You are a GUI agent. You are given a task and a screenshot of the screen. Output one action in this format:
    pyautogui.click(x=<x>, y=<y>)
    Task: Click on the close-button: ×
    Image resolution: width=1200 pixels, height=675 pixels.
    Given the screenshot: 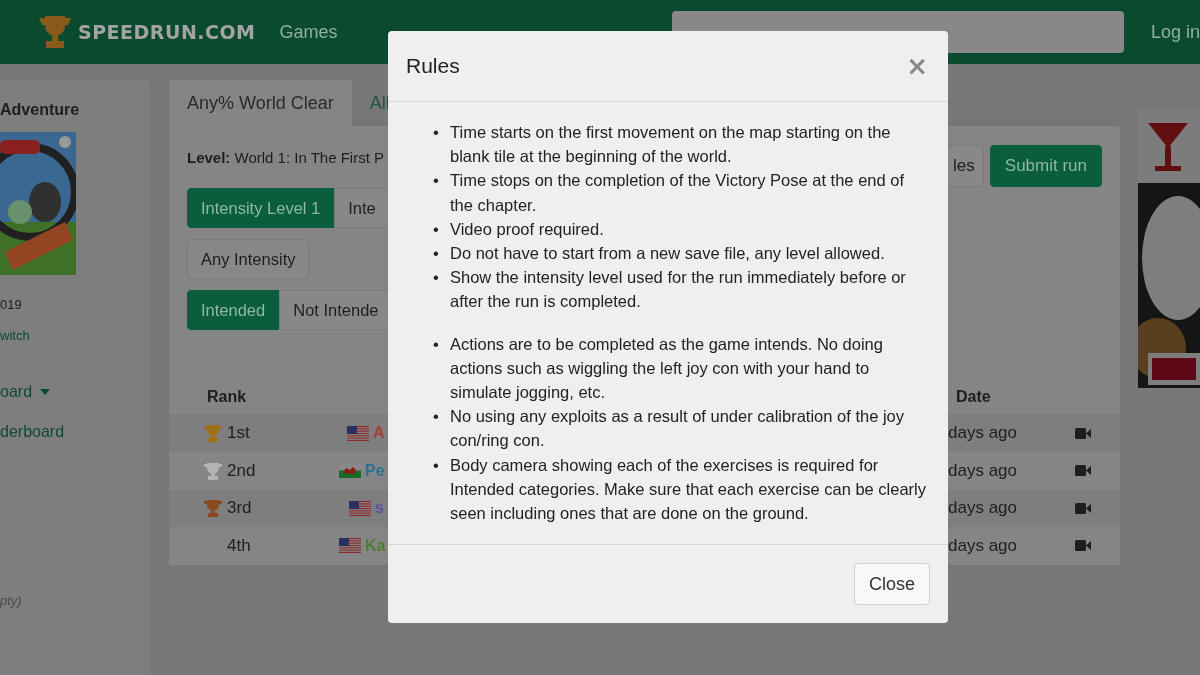 What is the action you would take?
    pyautogui.click(x=917, y=66)
    